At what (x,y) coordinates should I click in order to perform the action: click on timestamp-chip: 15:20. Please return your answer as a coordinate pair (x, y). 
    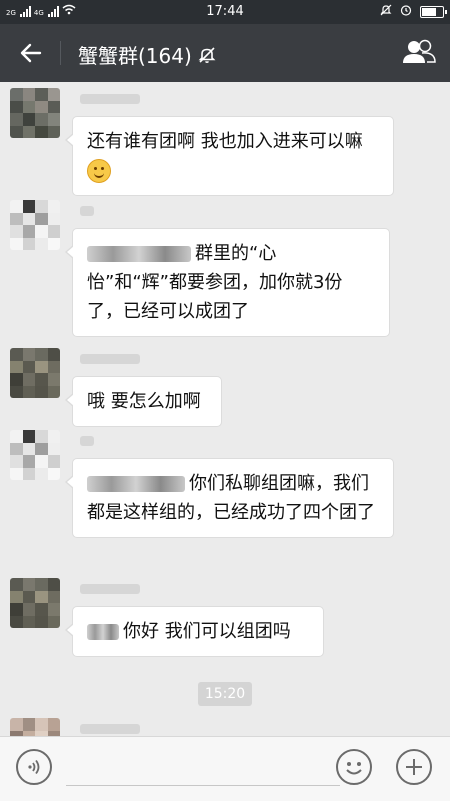
    Looking at the image, I should click on (225, 694).